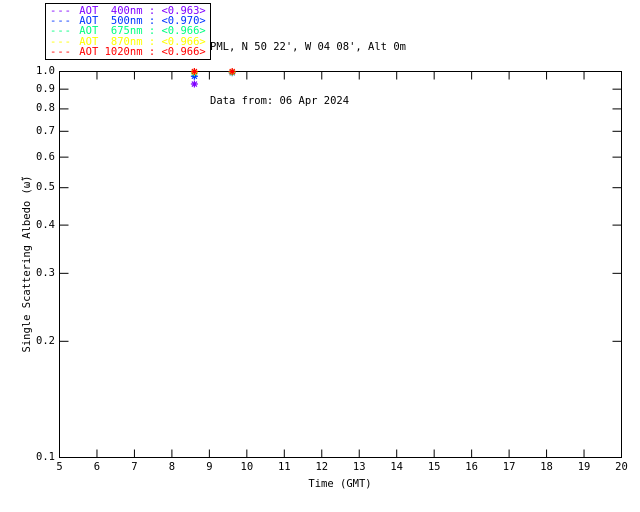 The width and height of the screenshot is (640, 512). I want to click on x-tick-label: 9, so click(209, 467).